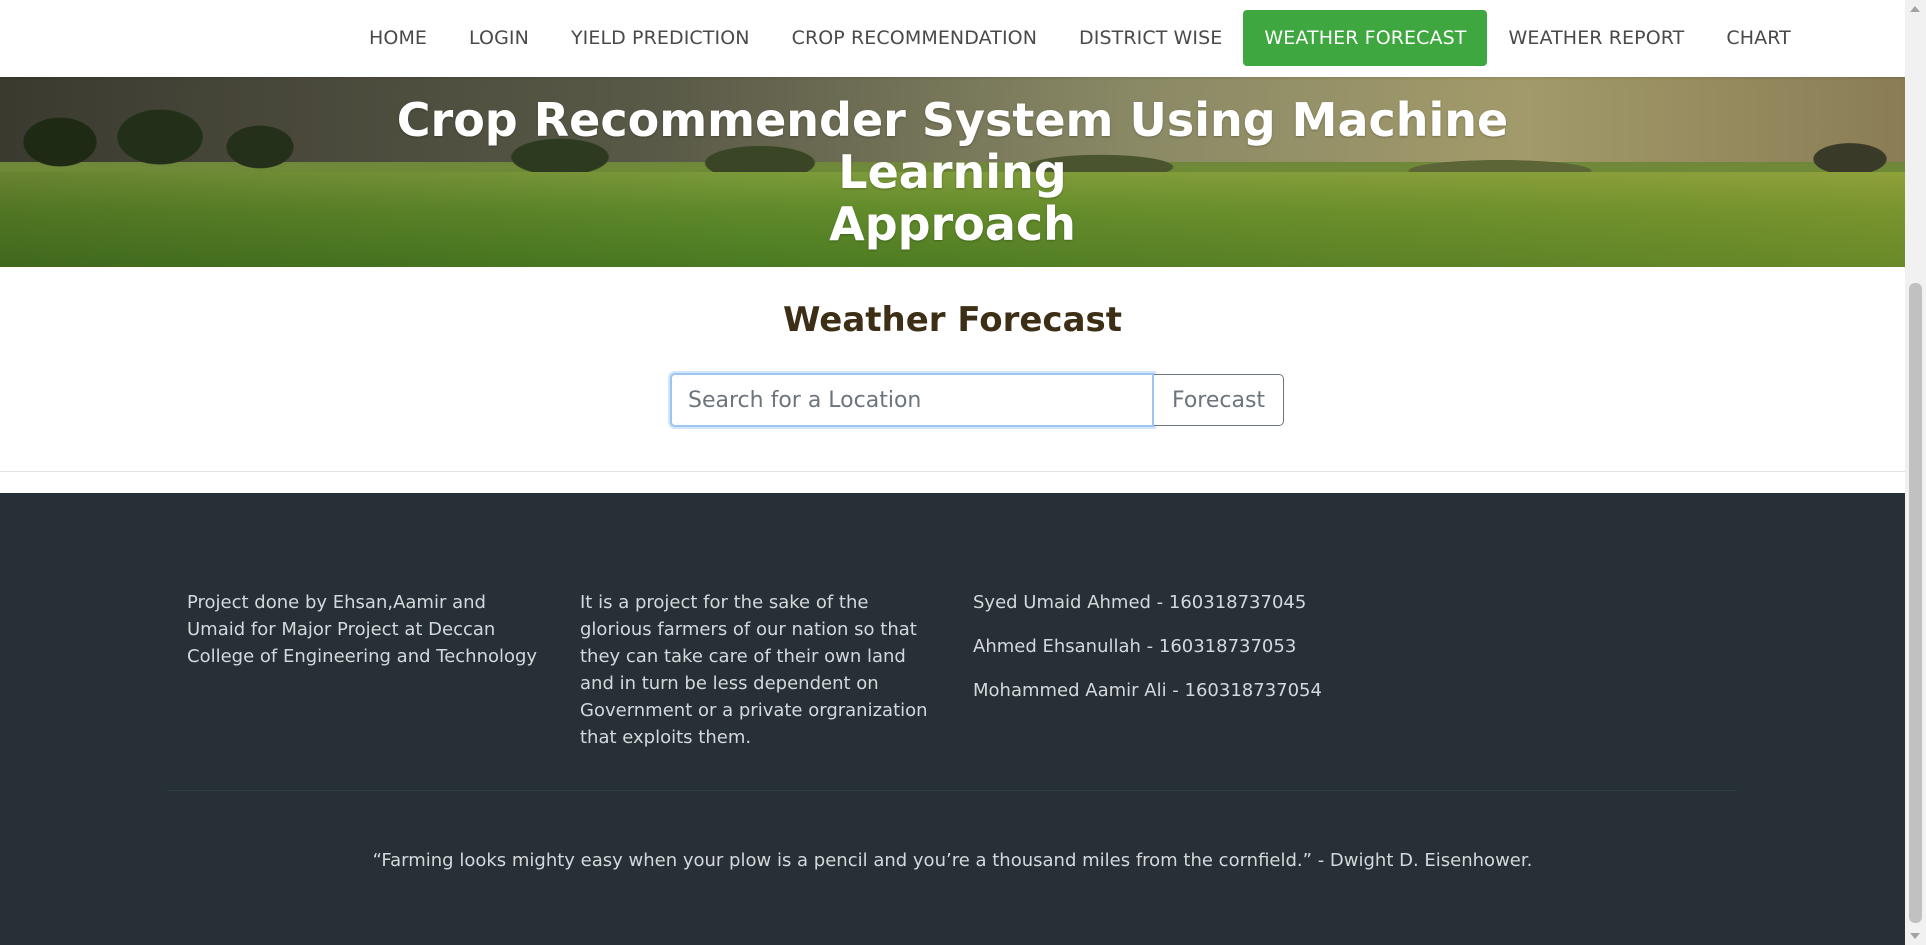 Image resolution: width=1926 pixels, height=945 pixels. What do you see at coordinates (1915, 936) in the screenshot?
I see `scroll-down-arrow-icon` at bounding box center [1915, 936].